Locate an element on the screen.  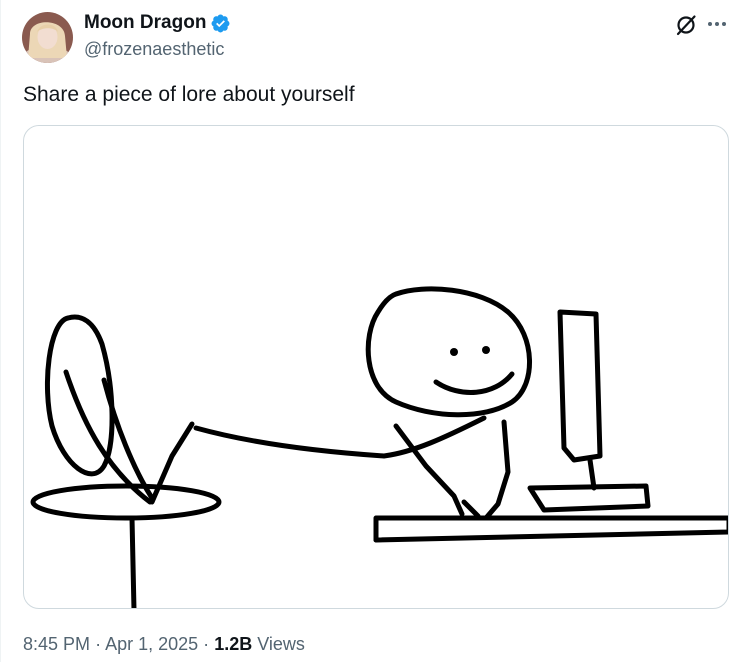
tweet-time: 8:45 PM is located at coordinates (56, 644).